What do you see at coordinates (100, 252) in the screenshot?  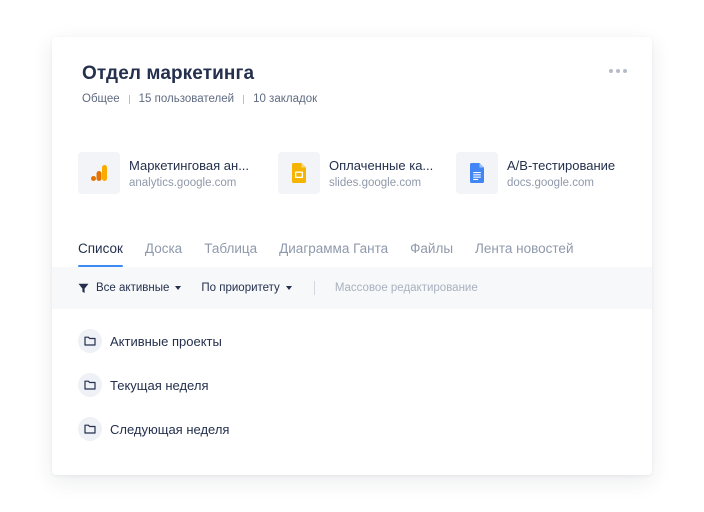 I see `tab-list: Список` at bounding box center [100, 252].